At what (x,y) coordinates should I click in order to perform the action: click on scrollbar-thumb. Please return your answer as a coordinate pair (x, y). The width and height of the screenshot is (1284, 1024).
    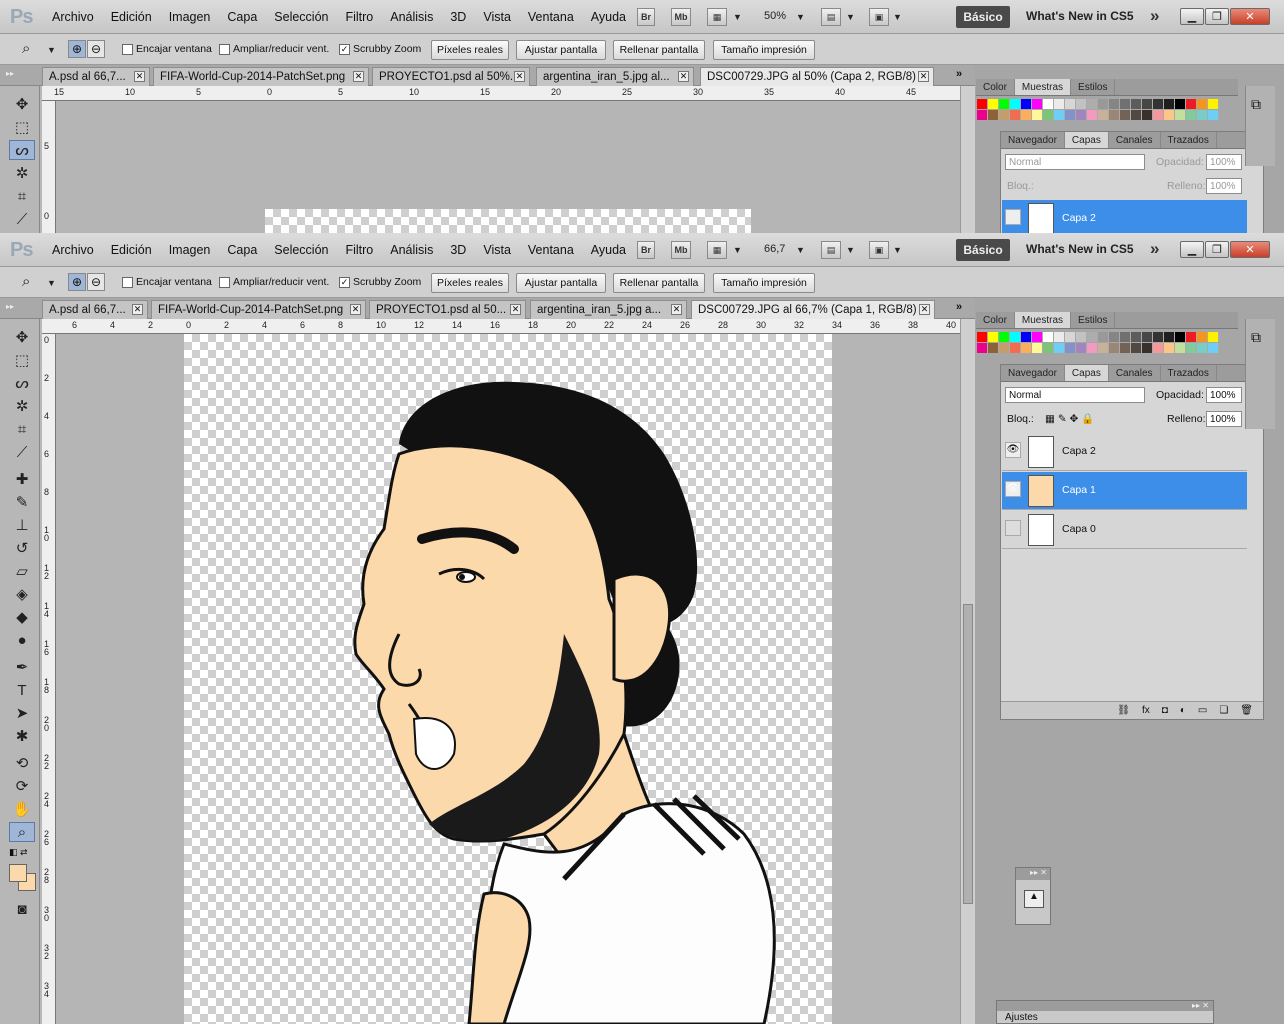
    Looking at the image, I should click on (968, 754).